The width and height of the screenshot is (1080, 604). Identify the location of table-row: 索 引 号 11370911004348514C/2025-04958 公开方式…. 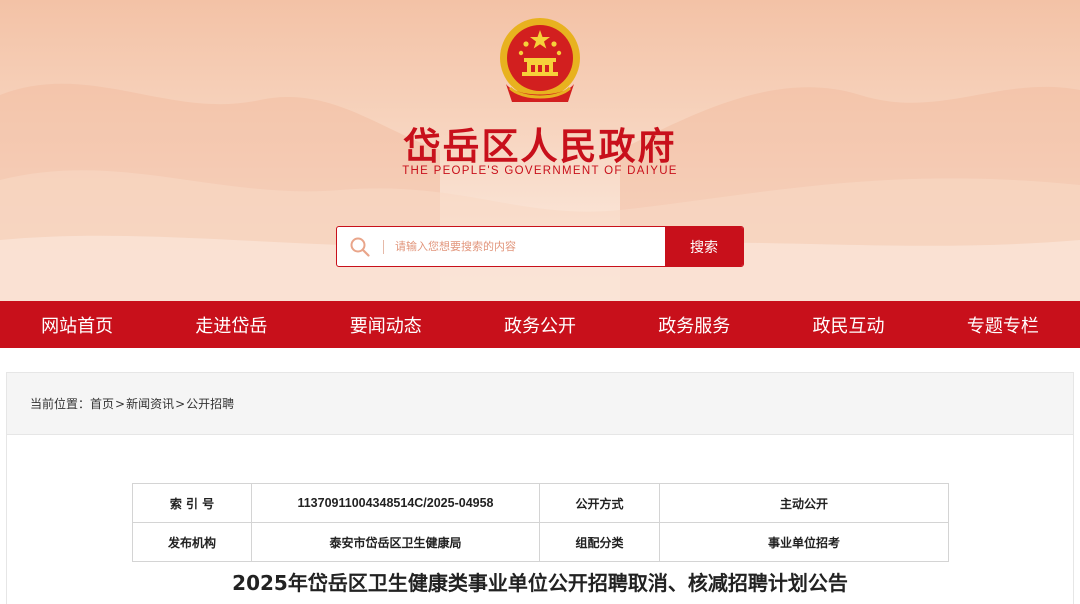
(540, 503).